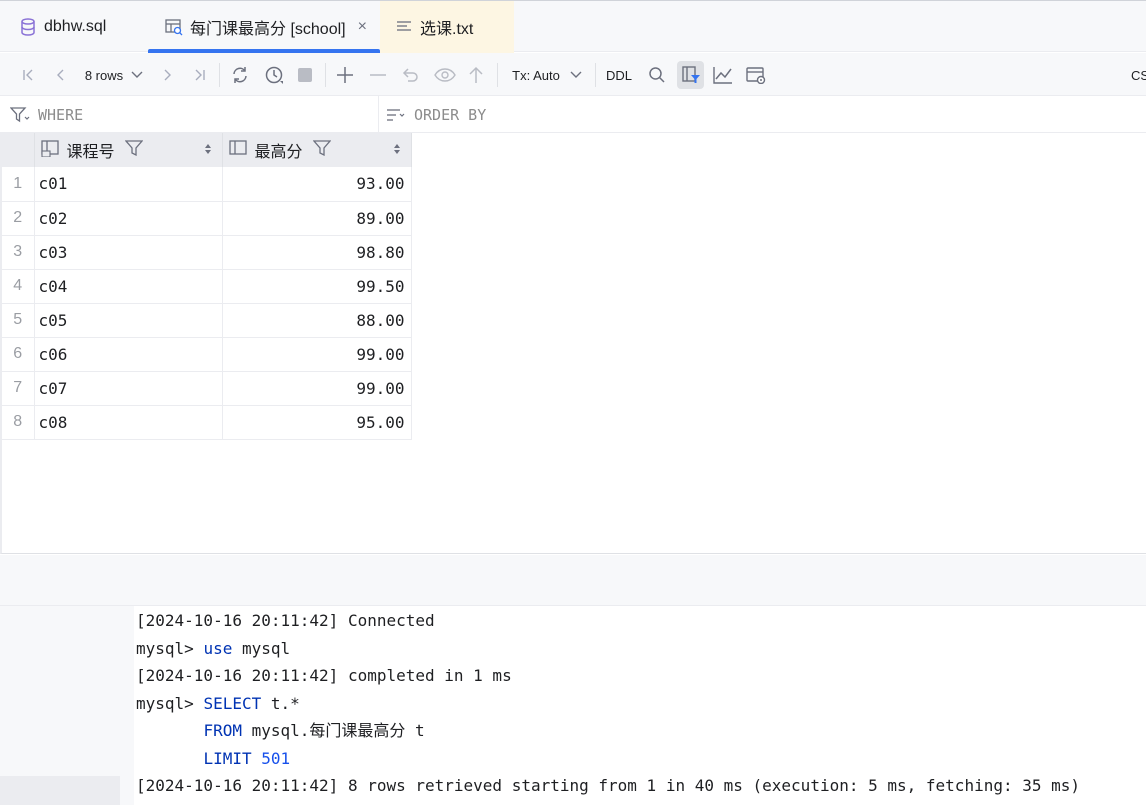 This screenshot has width=1146, height=805. Describe the element at coordinates (128, 354) in the screenshot. I see `cell-course: c06` at that location.